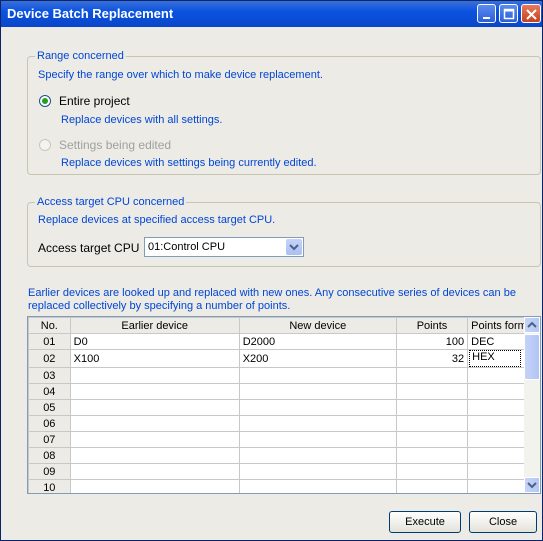  What do you see at coordinates (49, 486) in the screenshot?
I see `row-number: 10` at bounding box center [49, 486].